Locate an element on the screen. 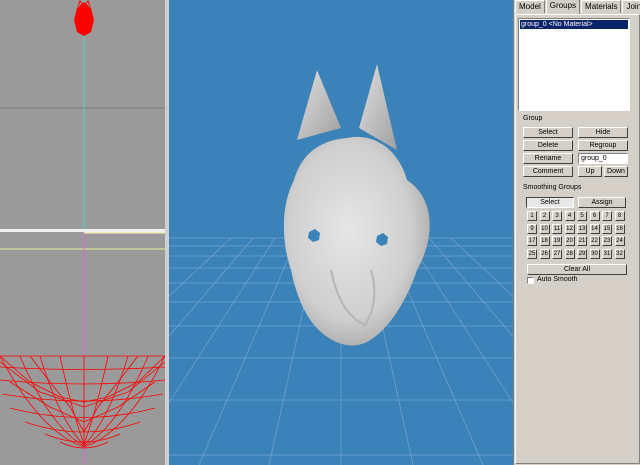 The image size is (640, 465). groups-list: group_0 <No Material> is located at coordinates (574, 64).